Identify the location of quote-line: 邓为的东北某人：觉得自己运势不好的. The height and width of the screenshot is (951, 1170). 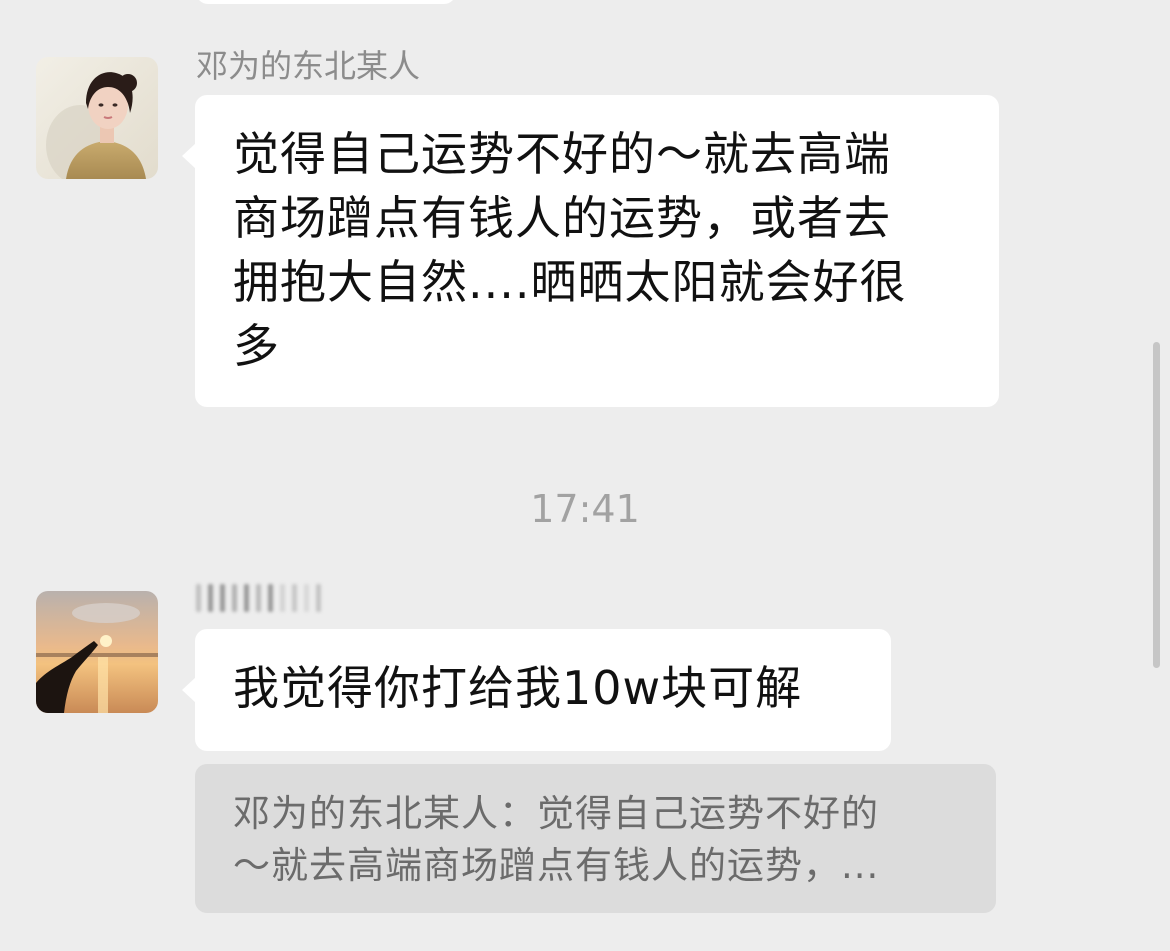
(556, 813).